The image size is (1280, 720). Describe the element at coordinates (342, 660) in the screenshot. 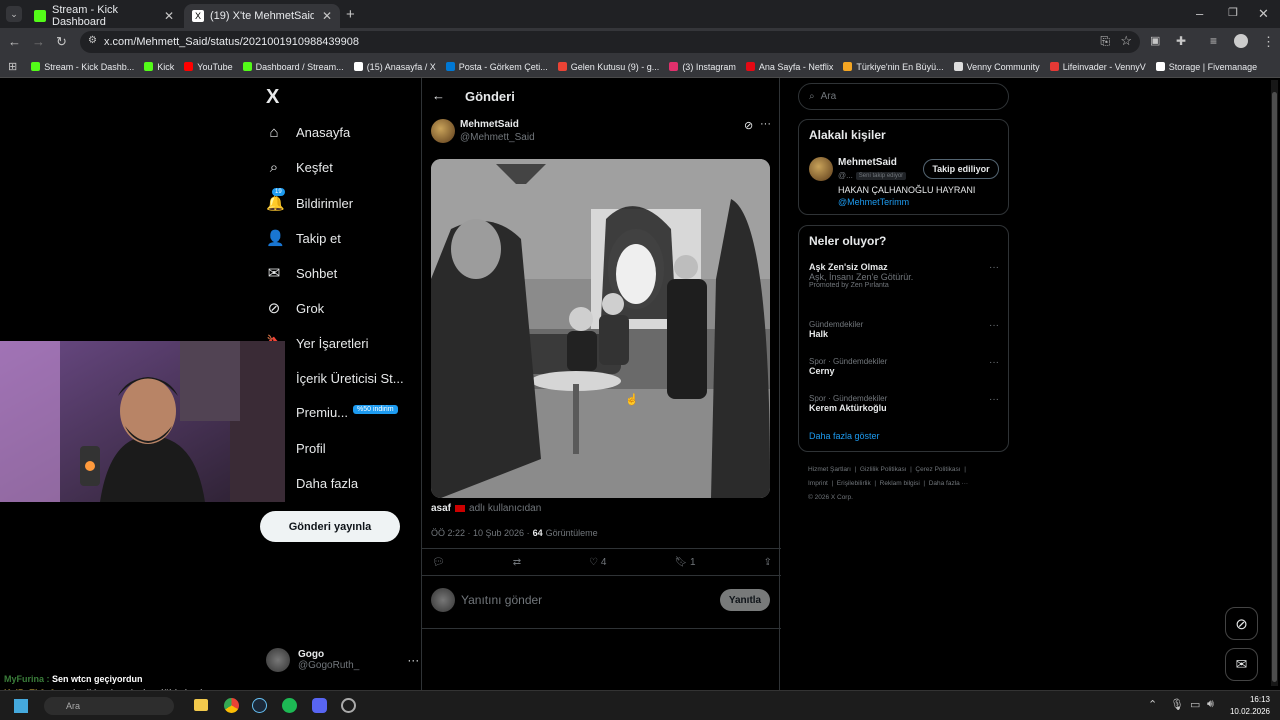

I see `account-switcher: Gogo @GogoRuth_ ···` at that location.